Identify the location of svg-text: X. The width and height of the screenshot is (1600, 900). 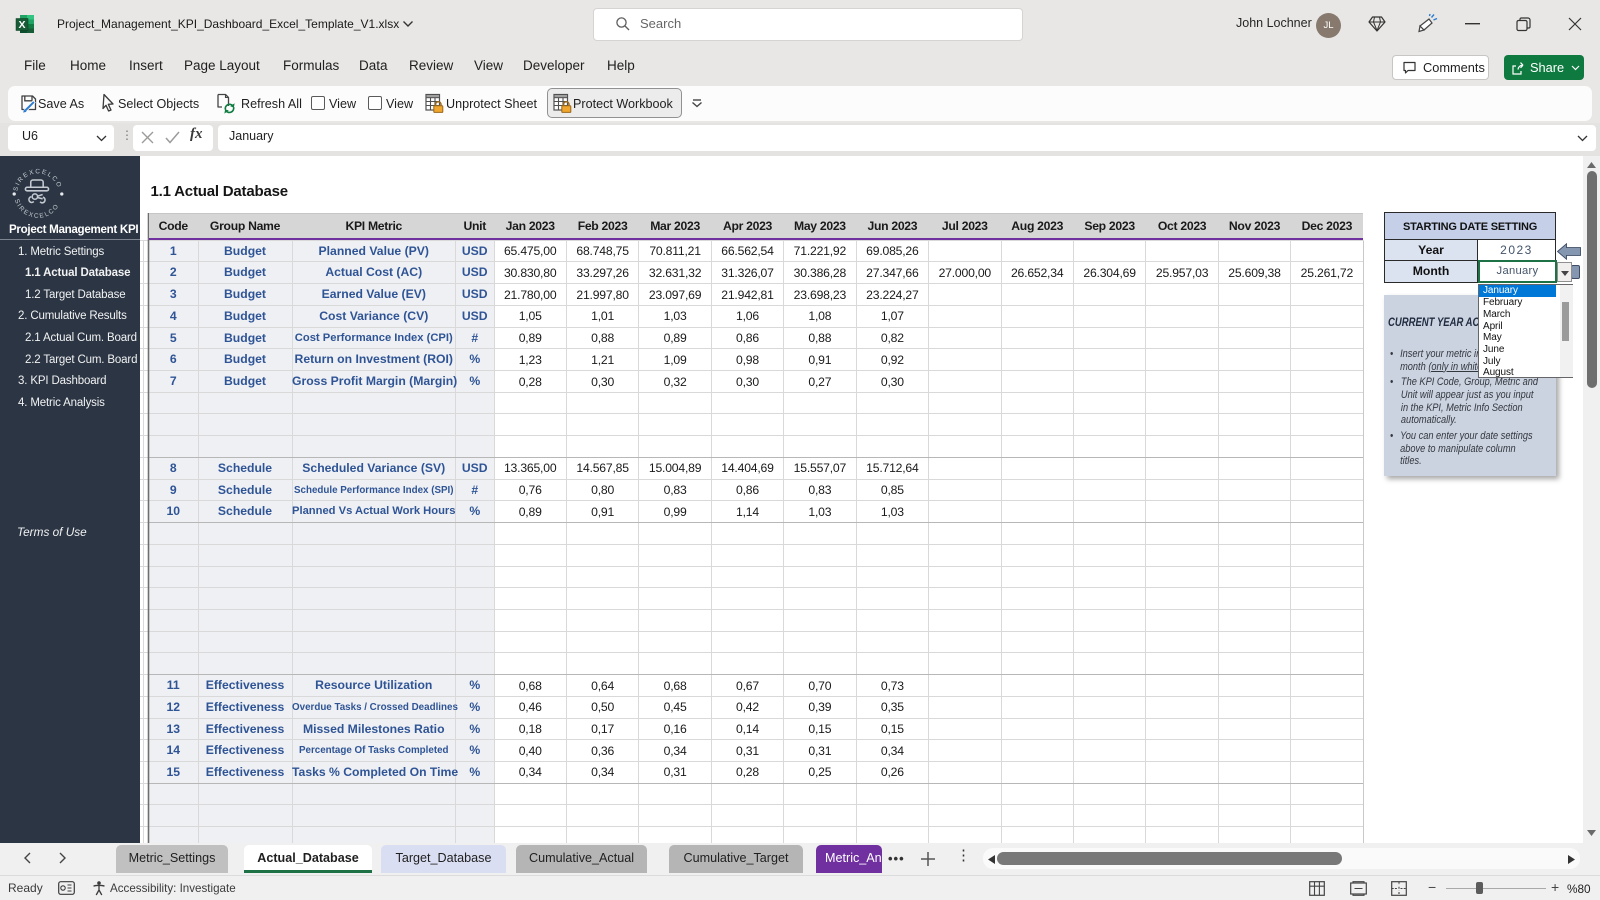
(21, 25).